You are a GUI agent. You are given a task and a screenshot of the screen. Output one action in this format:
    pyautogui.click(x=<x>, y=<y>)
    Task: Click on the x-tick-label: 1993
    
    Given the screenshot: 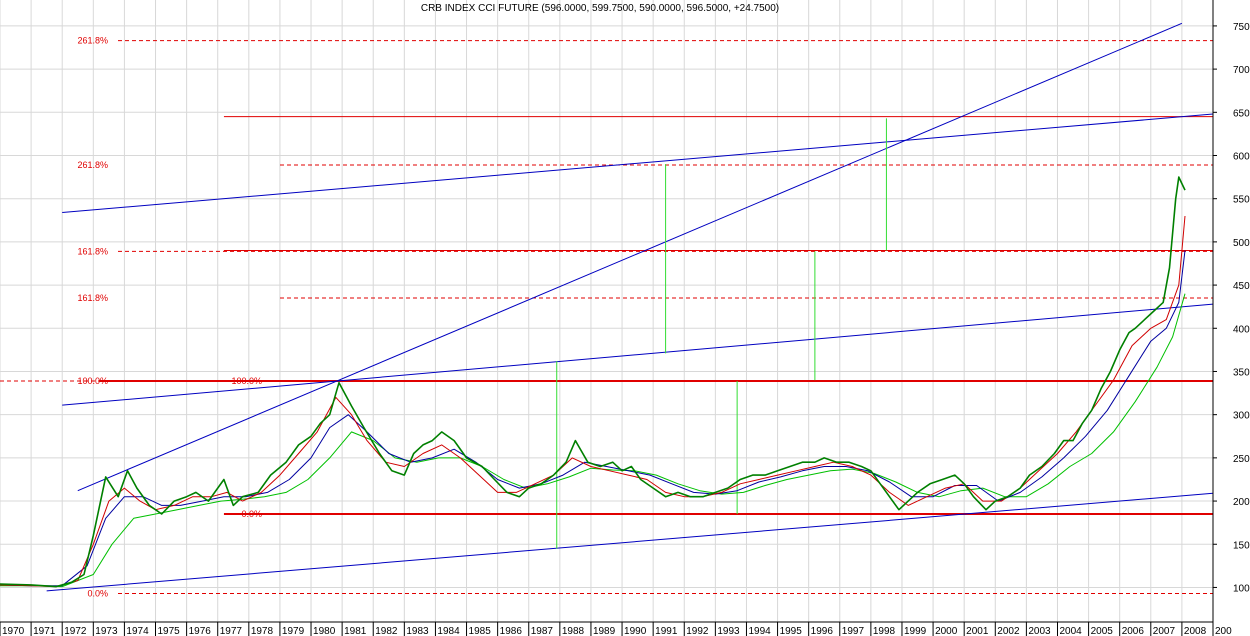 What is the action you would take?
    pyautogui.click(x=728, y=631)
    